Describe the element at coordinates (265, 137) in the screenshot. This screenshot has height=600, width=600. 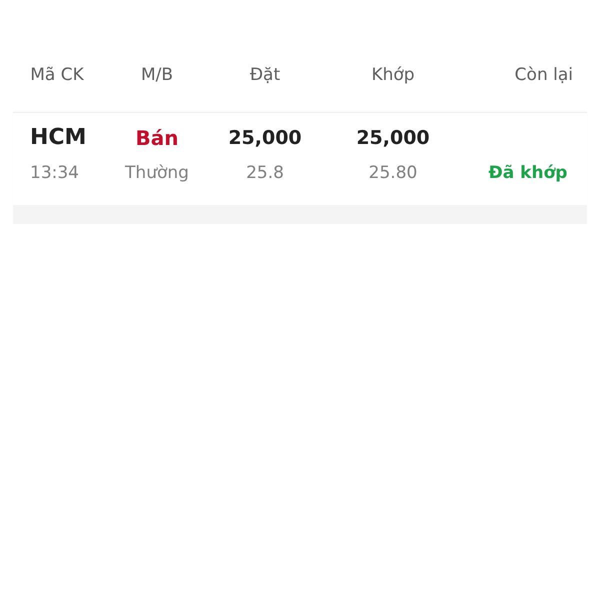
I see `order-quantity: 25,000` at that location.